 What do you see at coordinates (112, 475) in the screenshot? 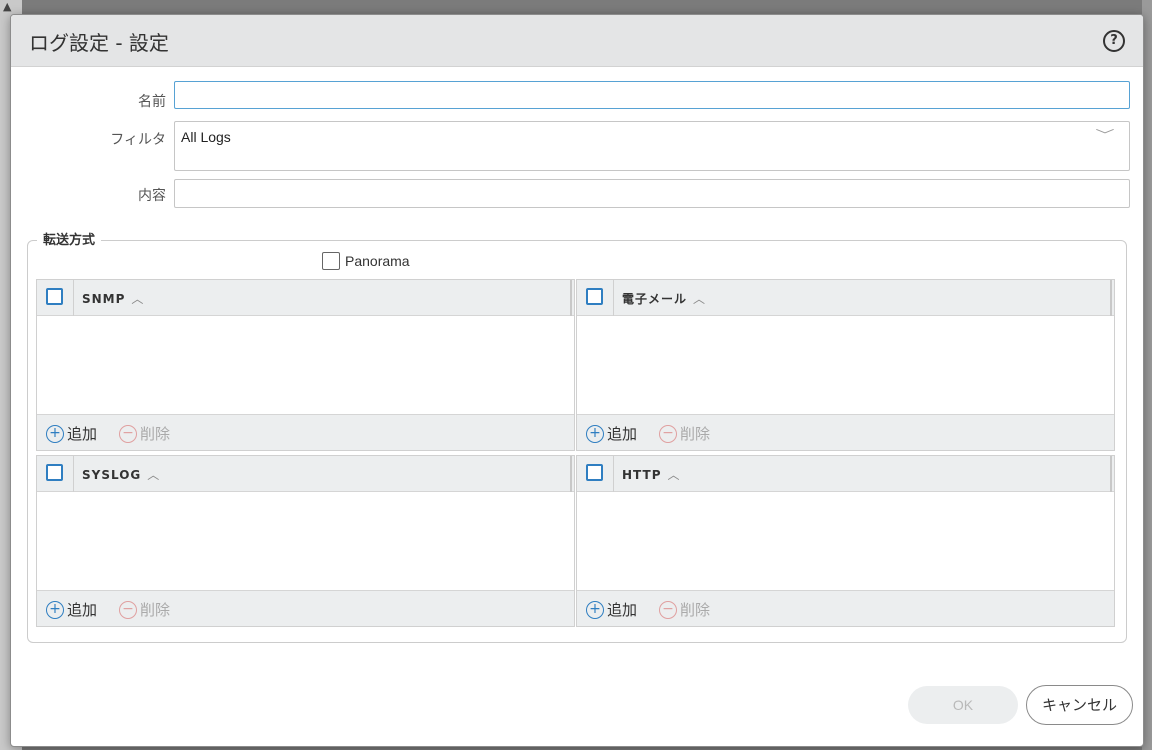
I see `syslog-column-label: SYSLOG` at bounding box center [112, 475].